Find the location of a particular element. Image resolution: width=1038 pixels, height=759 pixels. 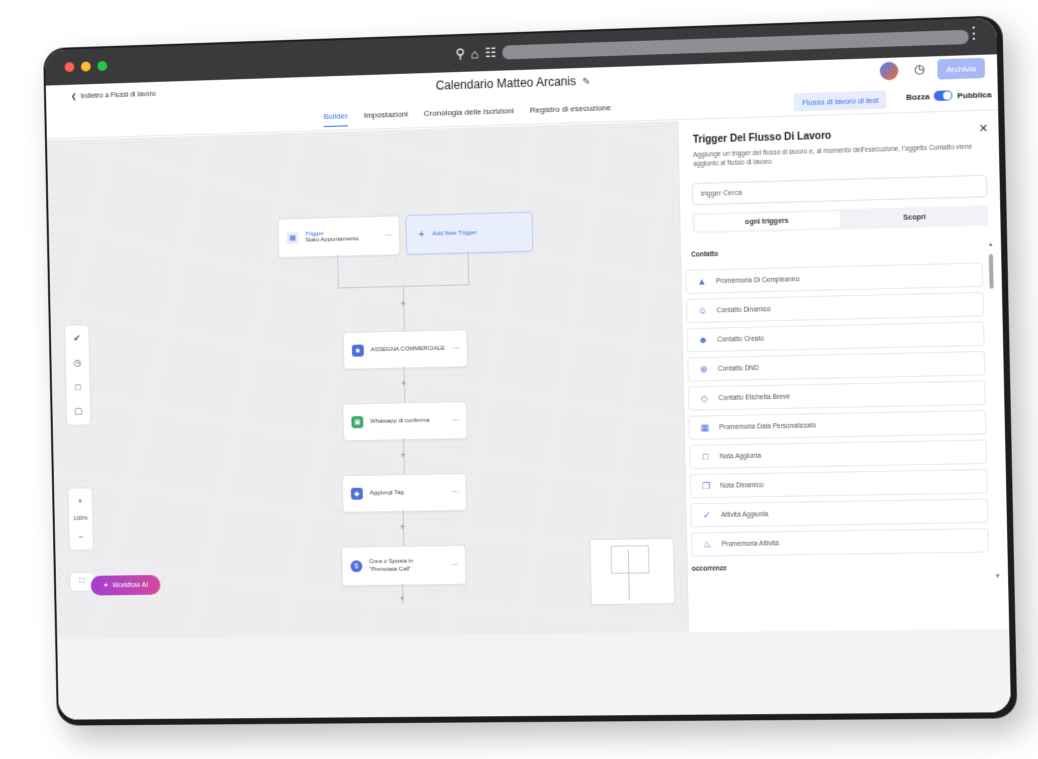

test-workflow-button: Flusso di lavoro di test is located at coordinates (840, 101).